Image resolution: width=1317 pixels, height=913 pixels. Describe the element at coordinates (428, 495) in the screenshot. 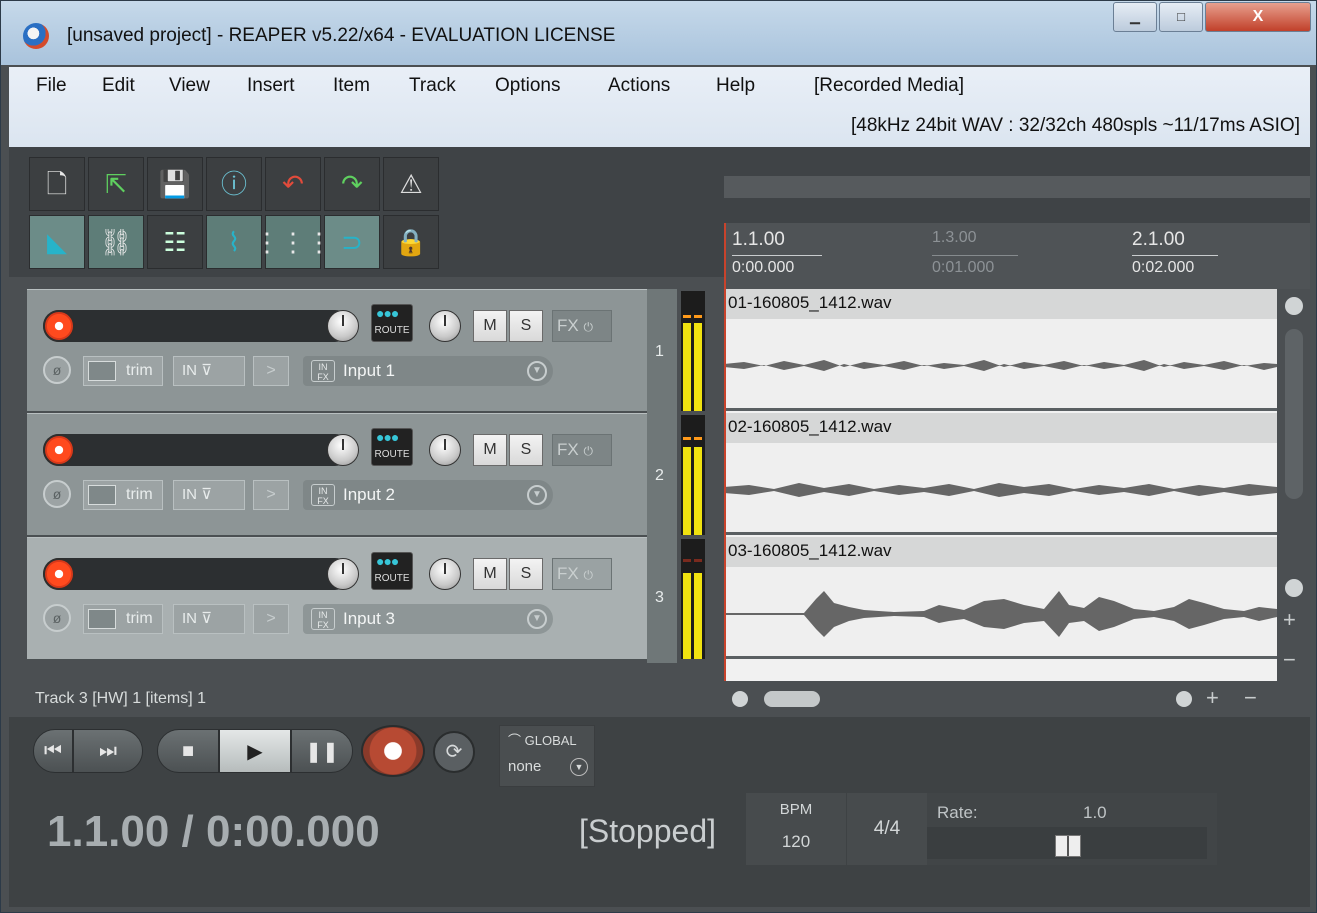

I see `input-select: IN FX Input 2 ▼` at that location.